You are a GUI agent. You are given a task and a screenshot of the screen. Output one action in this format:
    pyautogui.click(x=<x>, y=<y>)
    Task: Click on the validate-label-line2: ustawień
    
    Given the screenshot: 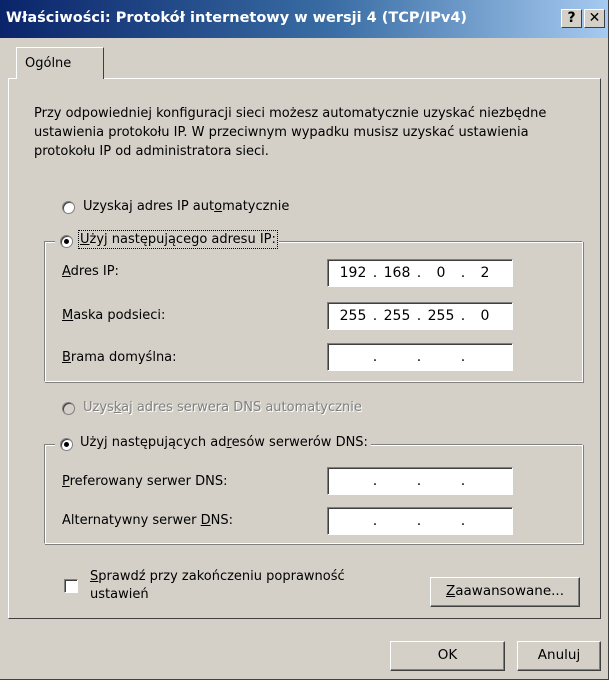 What is the action you would take?
    pyautogui.click(x=119, y=594)
    